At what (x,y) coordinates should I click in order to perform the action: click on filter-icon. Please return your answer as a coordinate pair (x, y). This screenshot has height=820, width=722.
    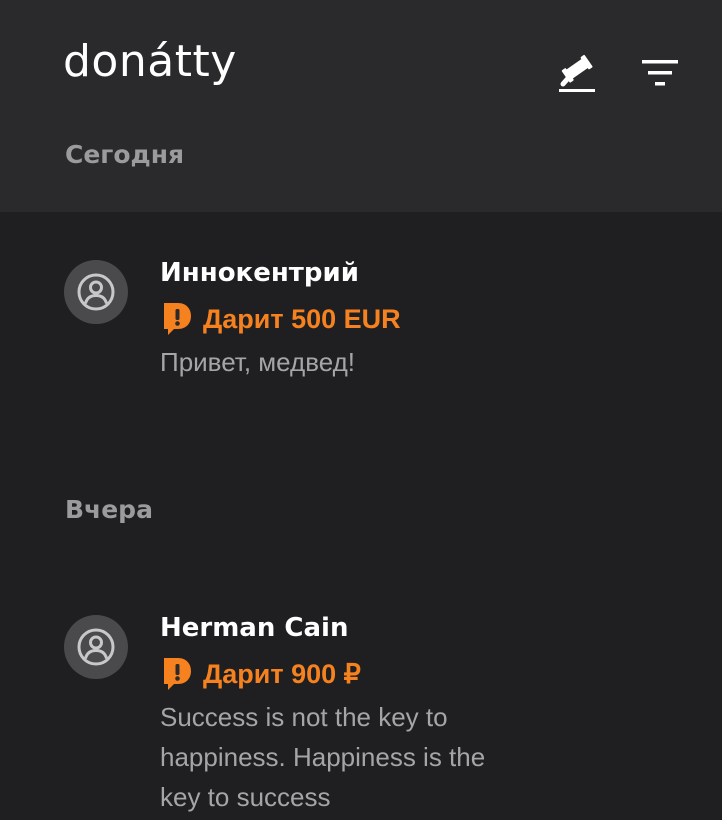
    Looking at the image, I should click on (660, 73).